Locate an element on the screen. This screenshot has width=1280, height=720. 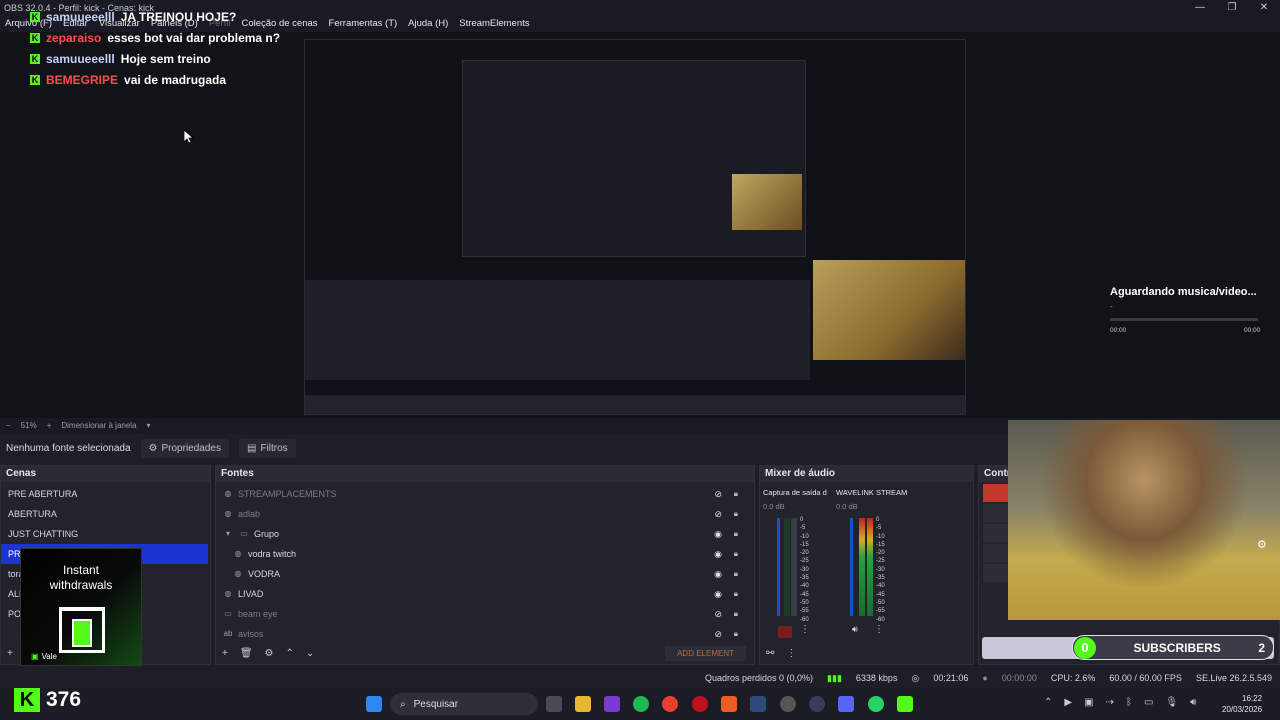
meter-scale: 0 -5 -10 -15 -20 -25 -30 -35 -40 -45 -50 -55 -60 is located at coordinates (804, 570).